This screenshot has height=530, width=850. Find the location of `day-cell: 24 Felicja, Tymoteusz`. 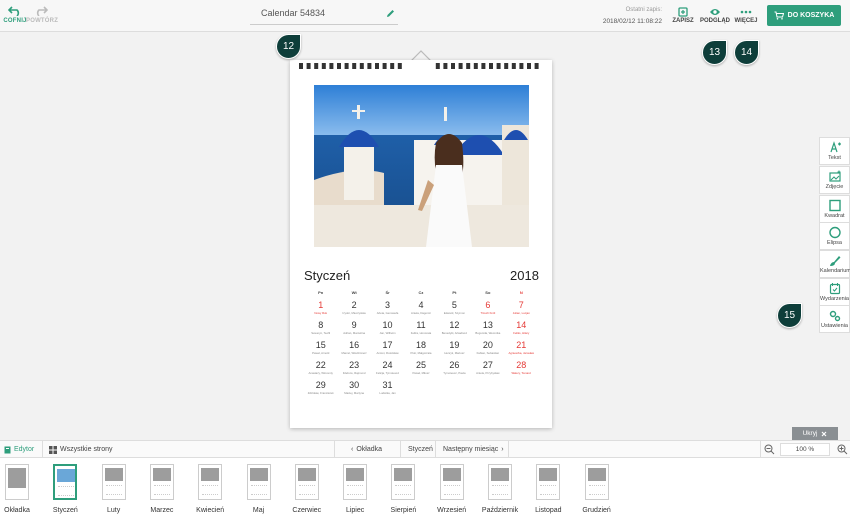

day-cell: 24 Felicja, Tymoteusz is located at coordinates (387, 370).